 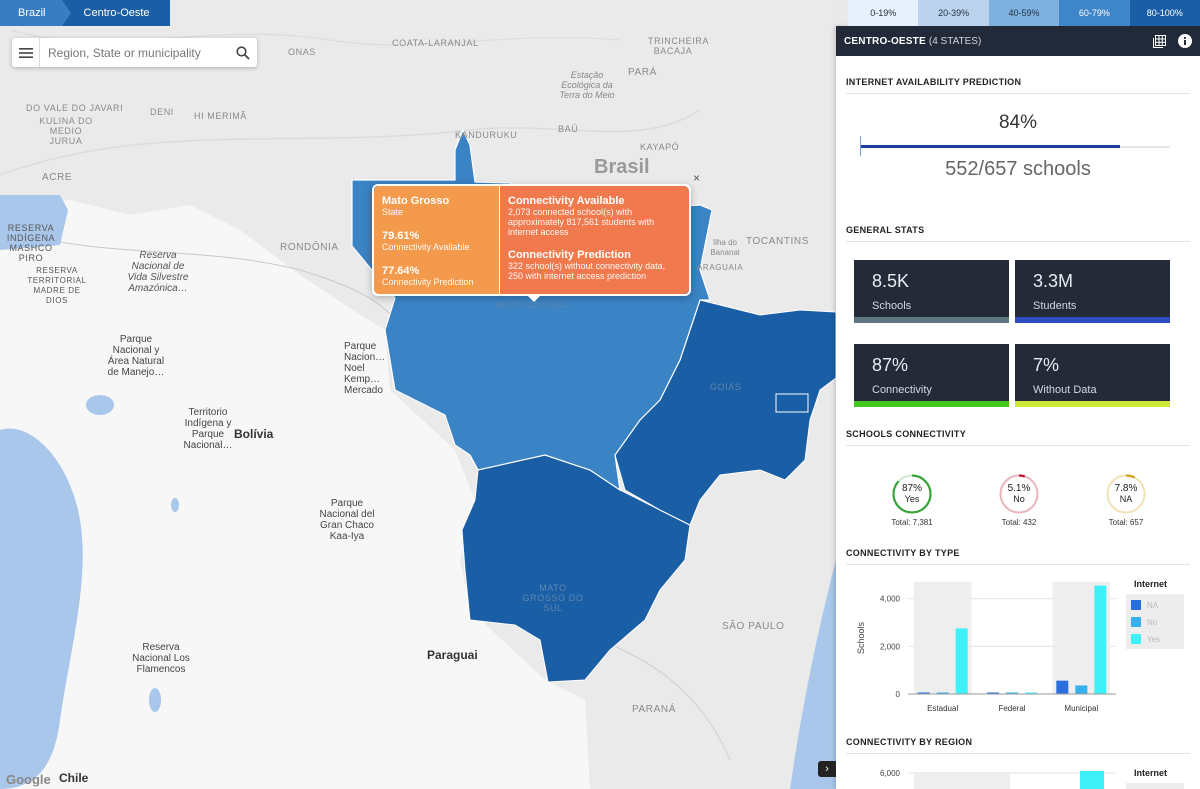 I want to click on map-label-coata: COATA-LARANJAL, so click(x=435, y=43).